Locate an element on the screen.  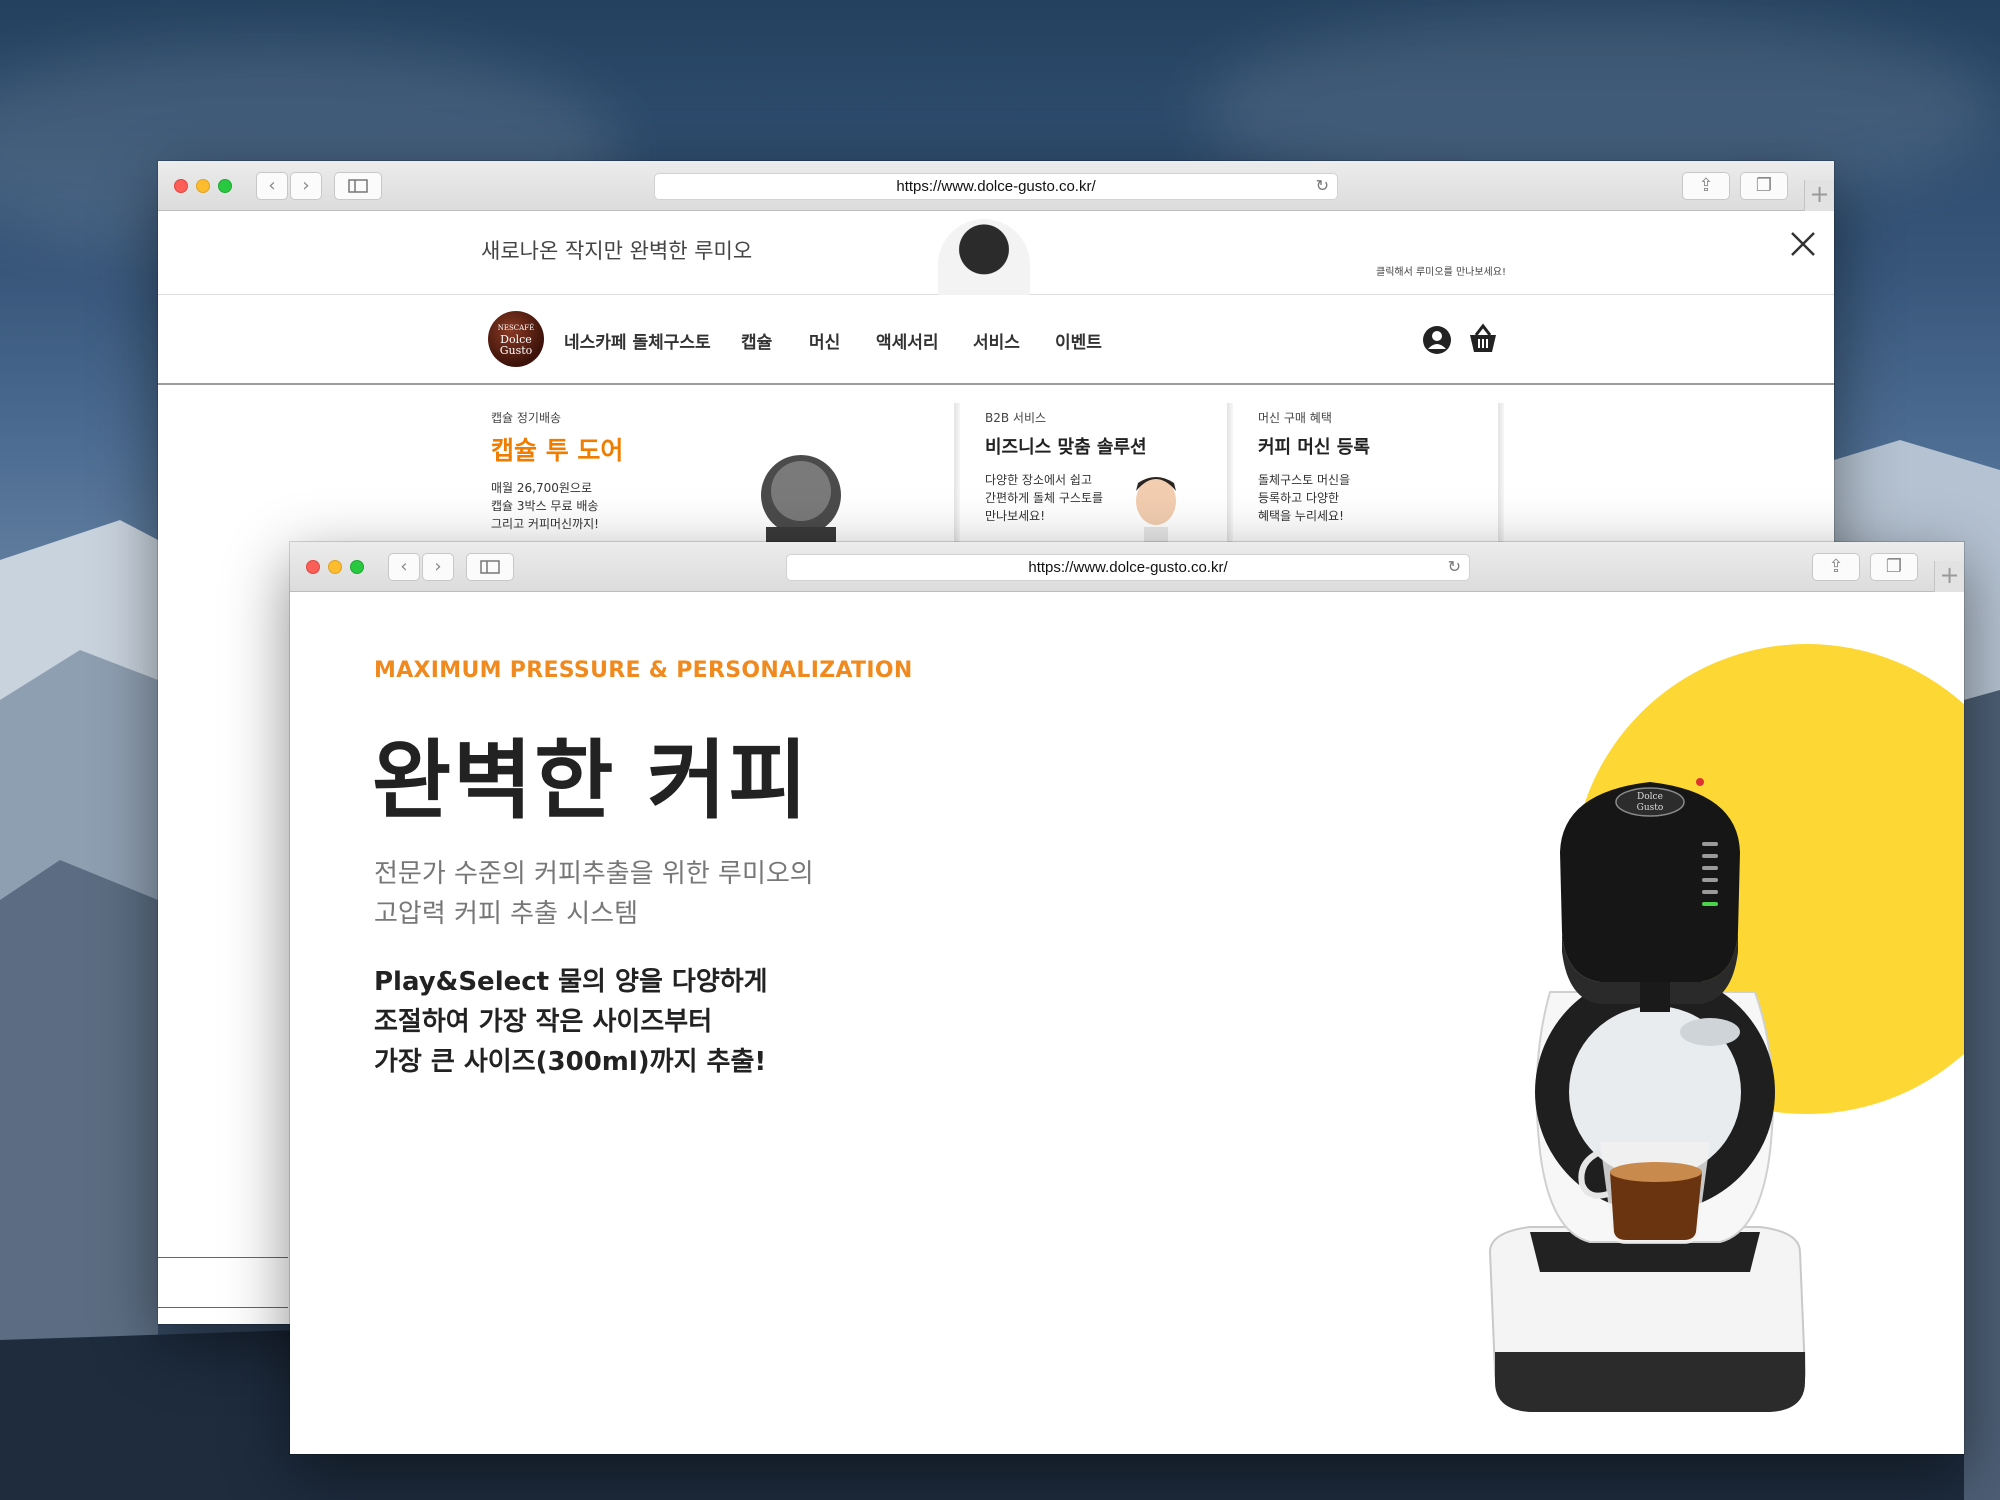
promo-desc-line: 만나보세요! is located at coordinates (1015, 516).